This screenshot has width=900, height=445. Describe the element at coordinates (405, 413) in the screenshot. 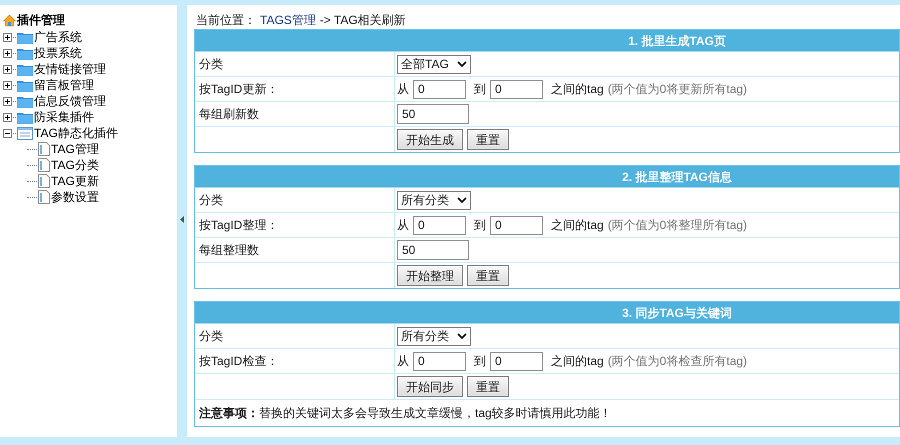

I see `note-text: 注意事项：替换的关键词太多会导致生成文章缓慢，tag较多时请慎用此功能！` at that location.